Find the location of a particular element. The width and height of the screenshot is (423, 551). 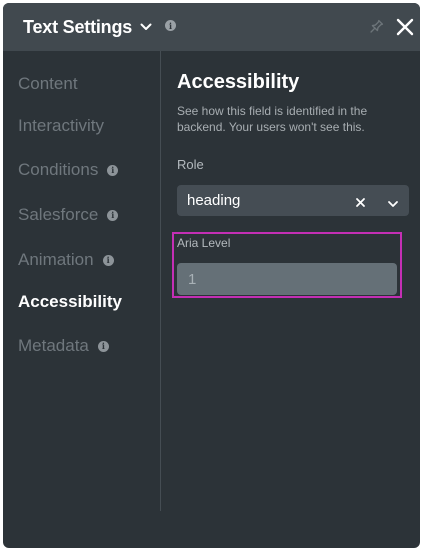

clear-icon is located at coordinates (360, 201).